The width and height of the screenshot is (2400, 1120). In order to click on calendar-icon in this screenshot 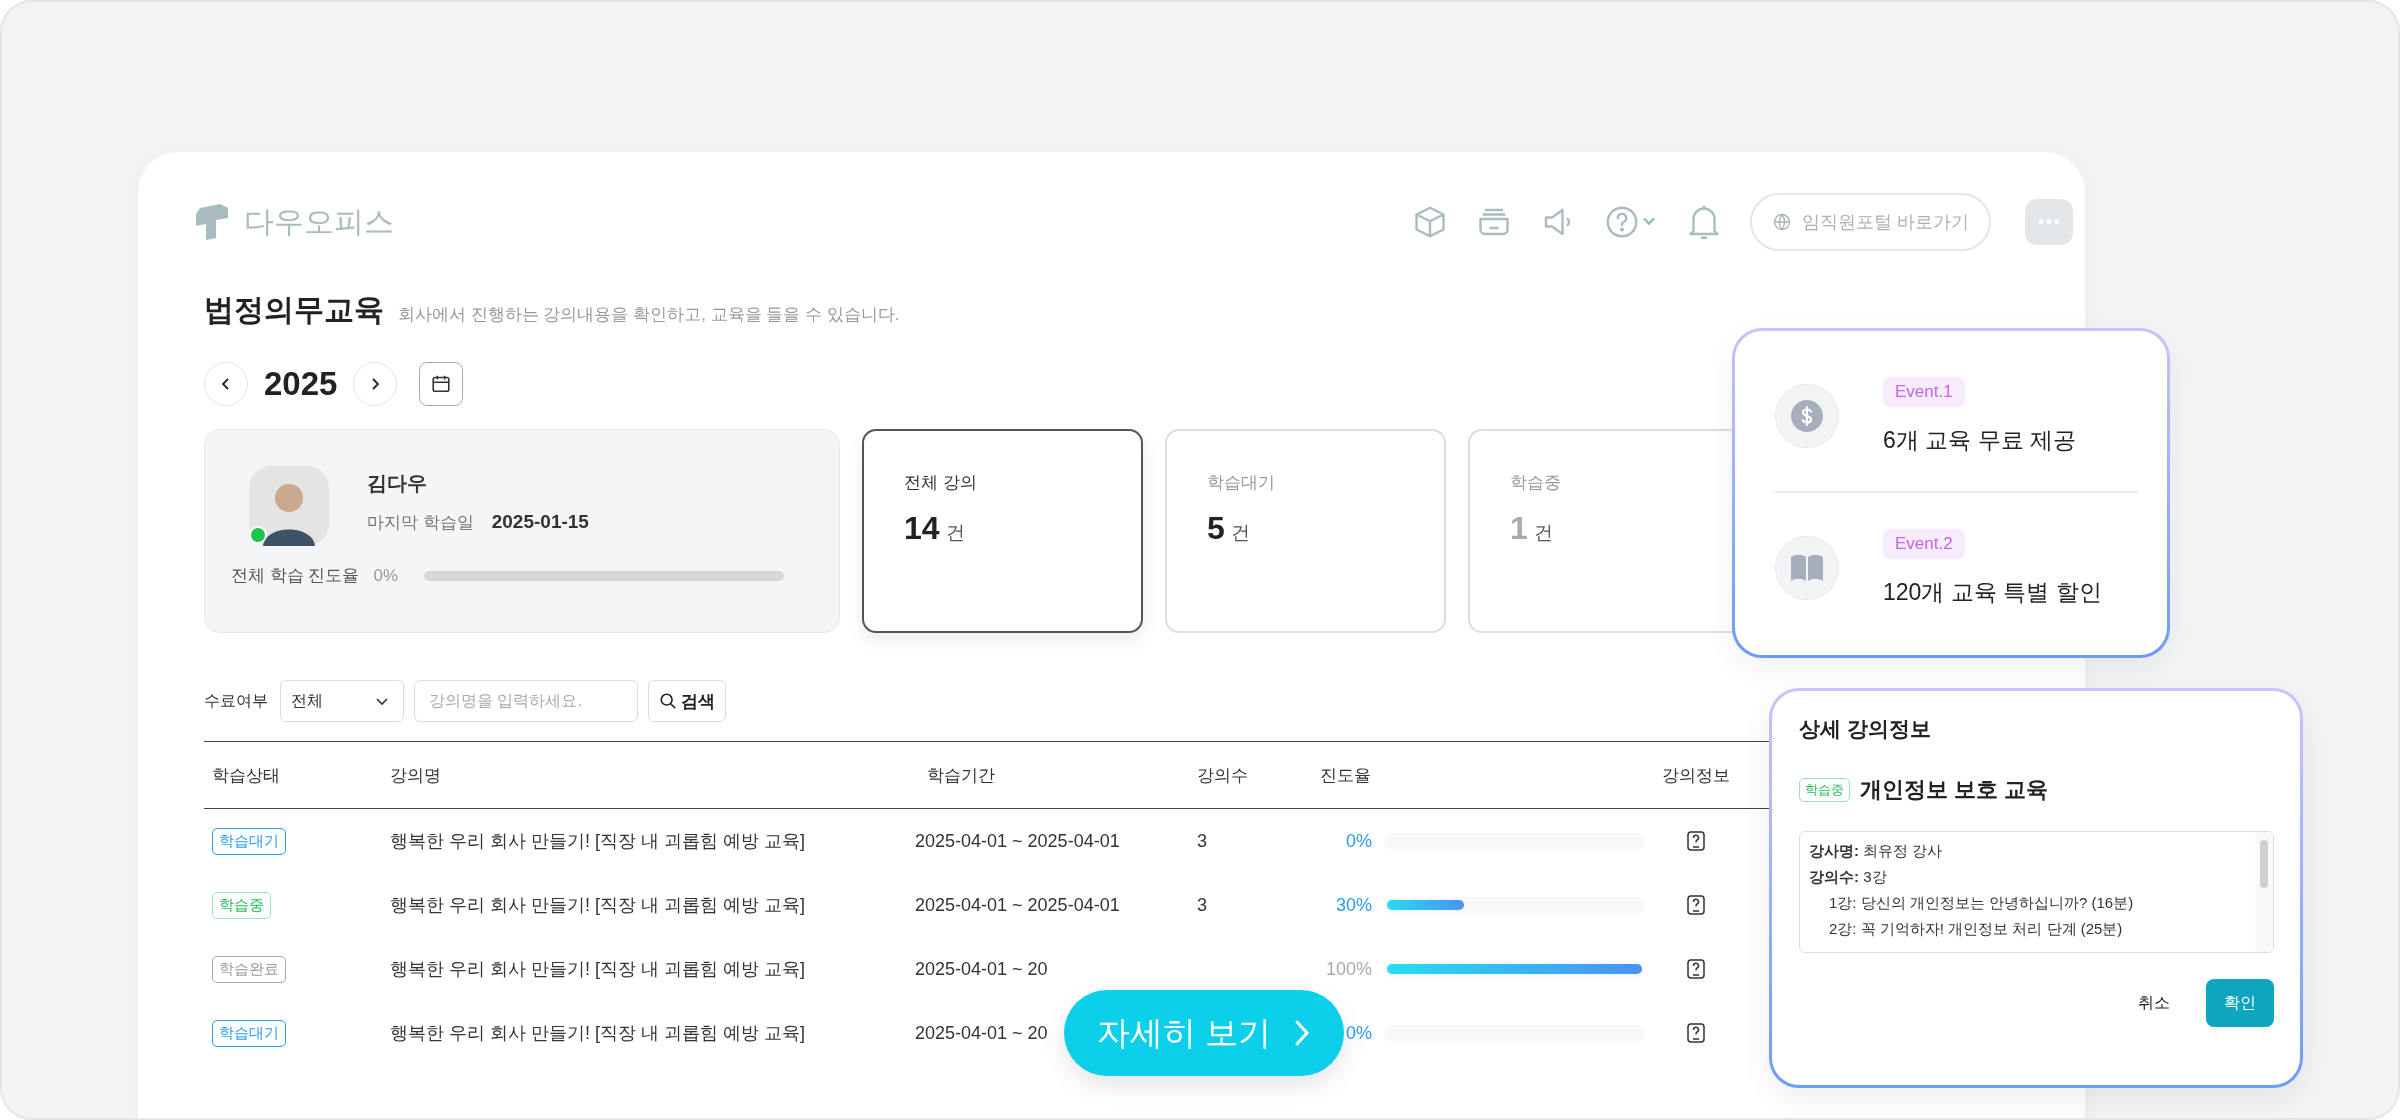, I will do `click(441, 384)`.